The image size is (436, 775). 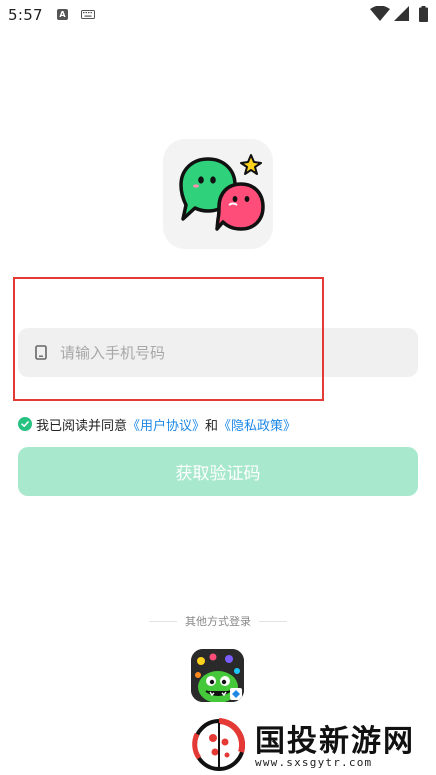 I want to click on agreement-prefix: 我已阅读并同意, so click(x=82, y=426).